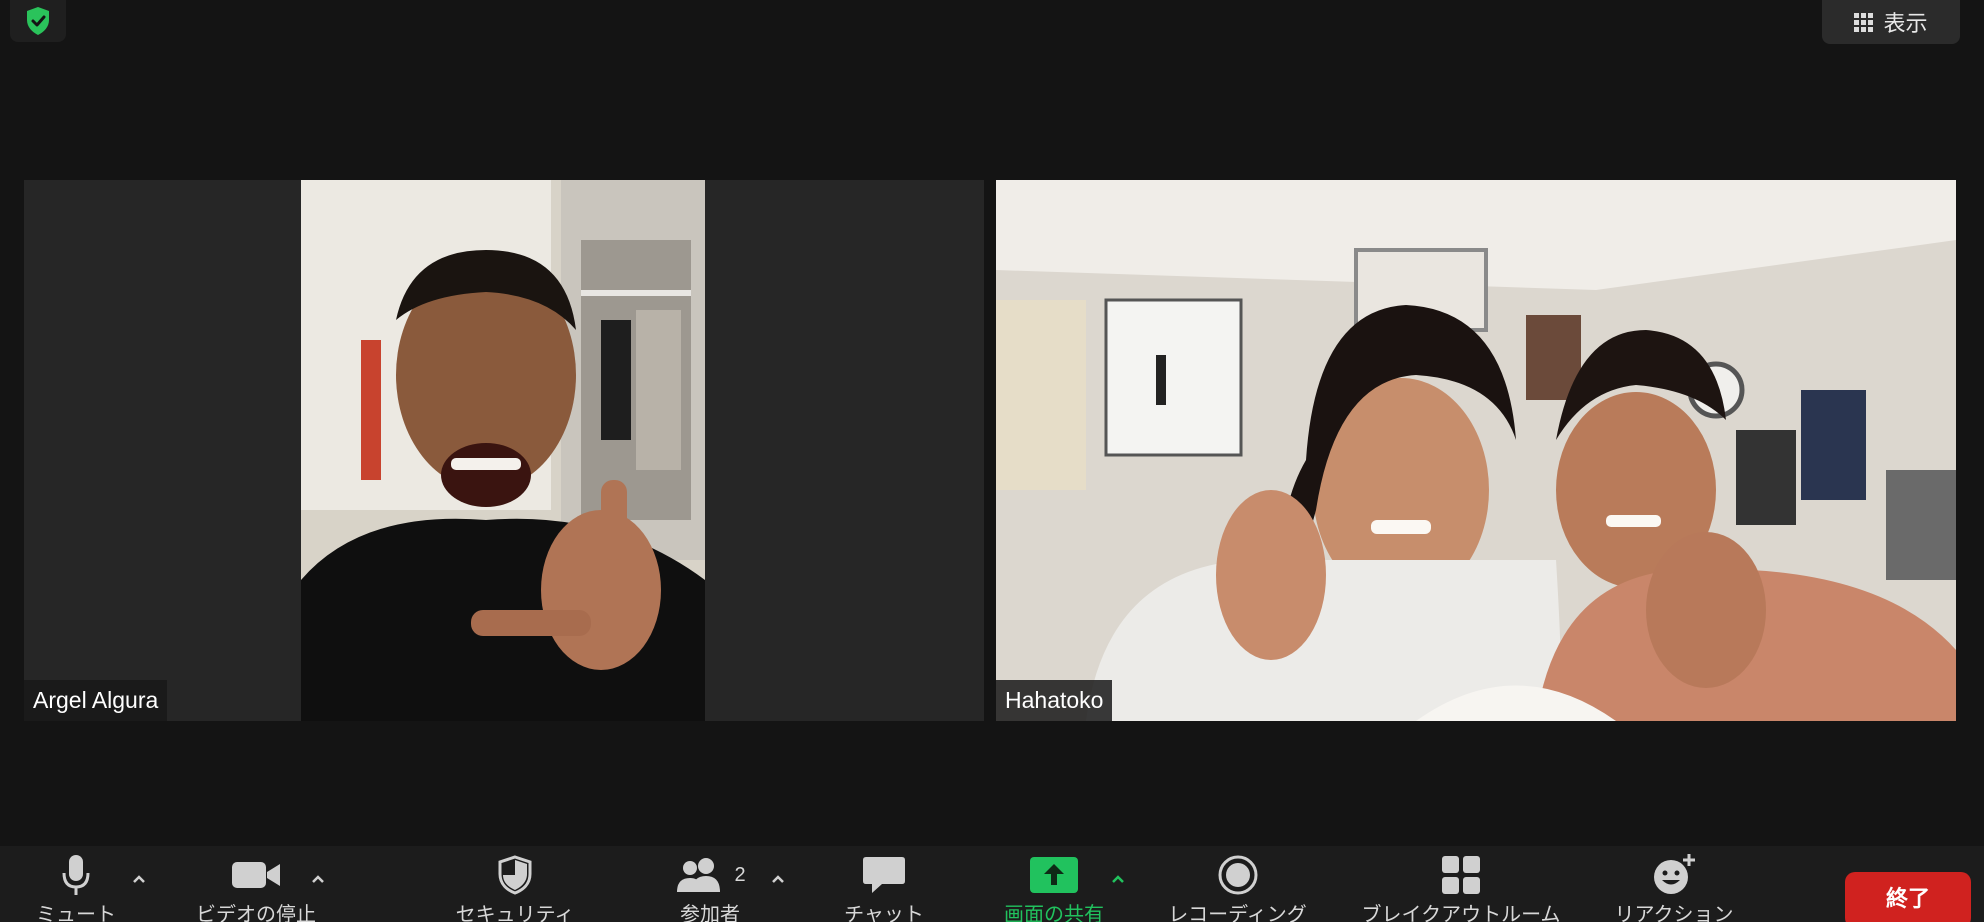 This screenshot has width=1984, height=922. I want to click on chat-label: チャット, so click(884, 913).